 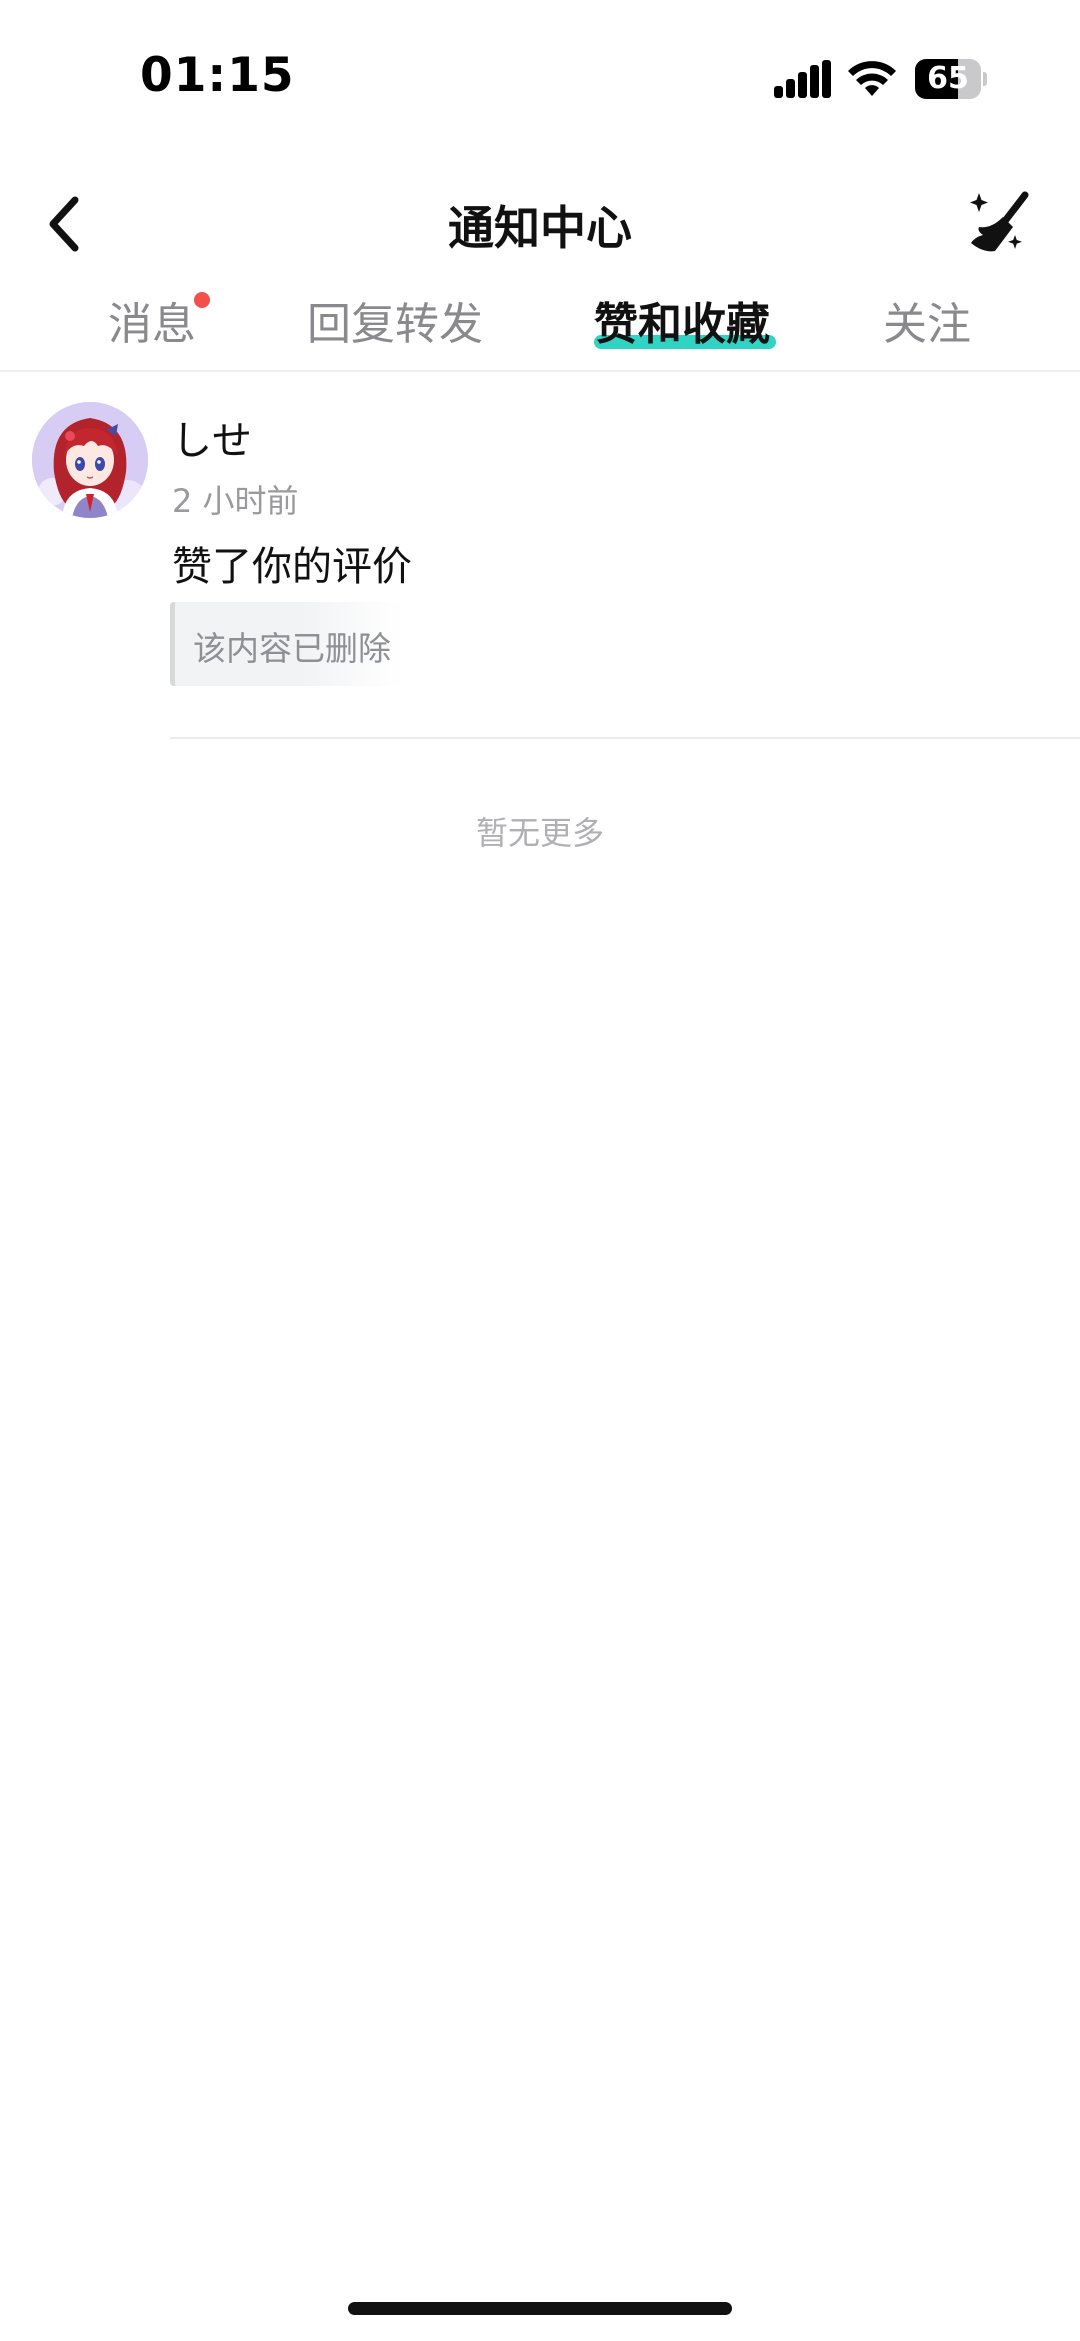 I want to click on notification-action-text: 赞了你的评价, so click(x=292, y=567).